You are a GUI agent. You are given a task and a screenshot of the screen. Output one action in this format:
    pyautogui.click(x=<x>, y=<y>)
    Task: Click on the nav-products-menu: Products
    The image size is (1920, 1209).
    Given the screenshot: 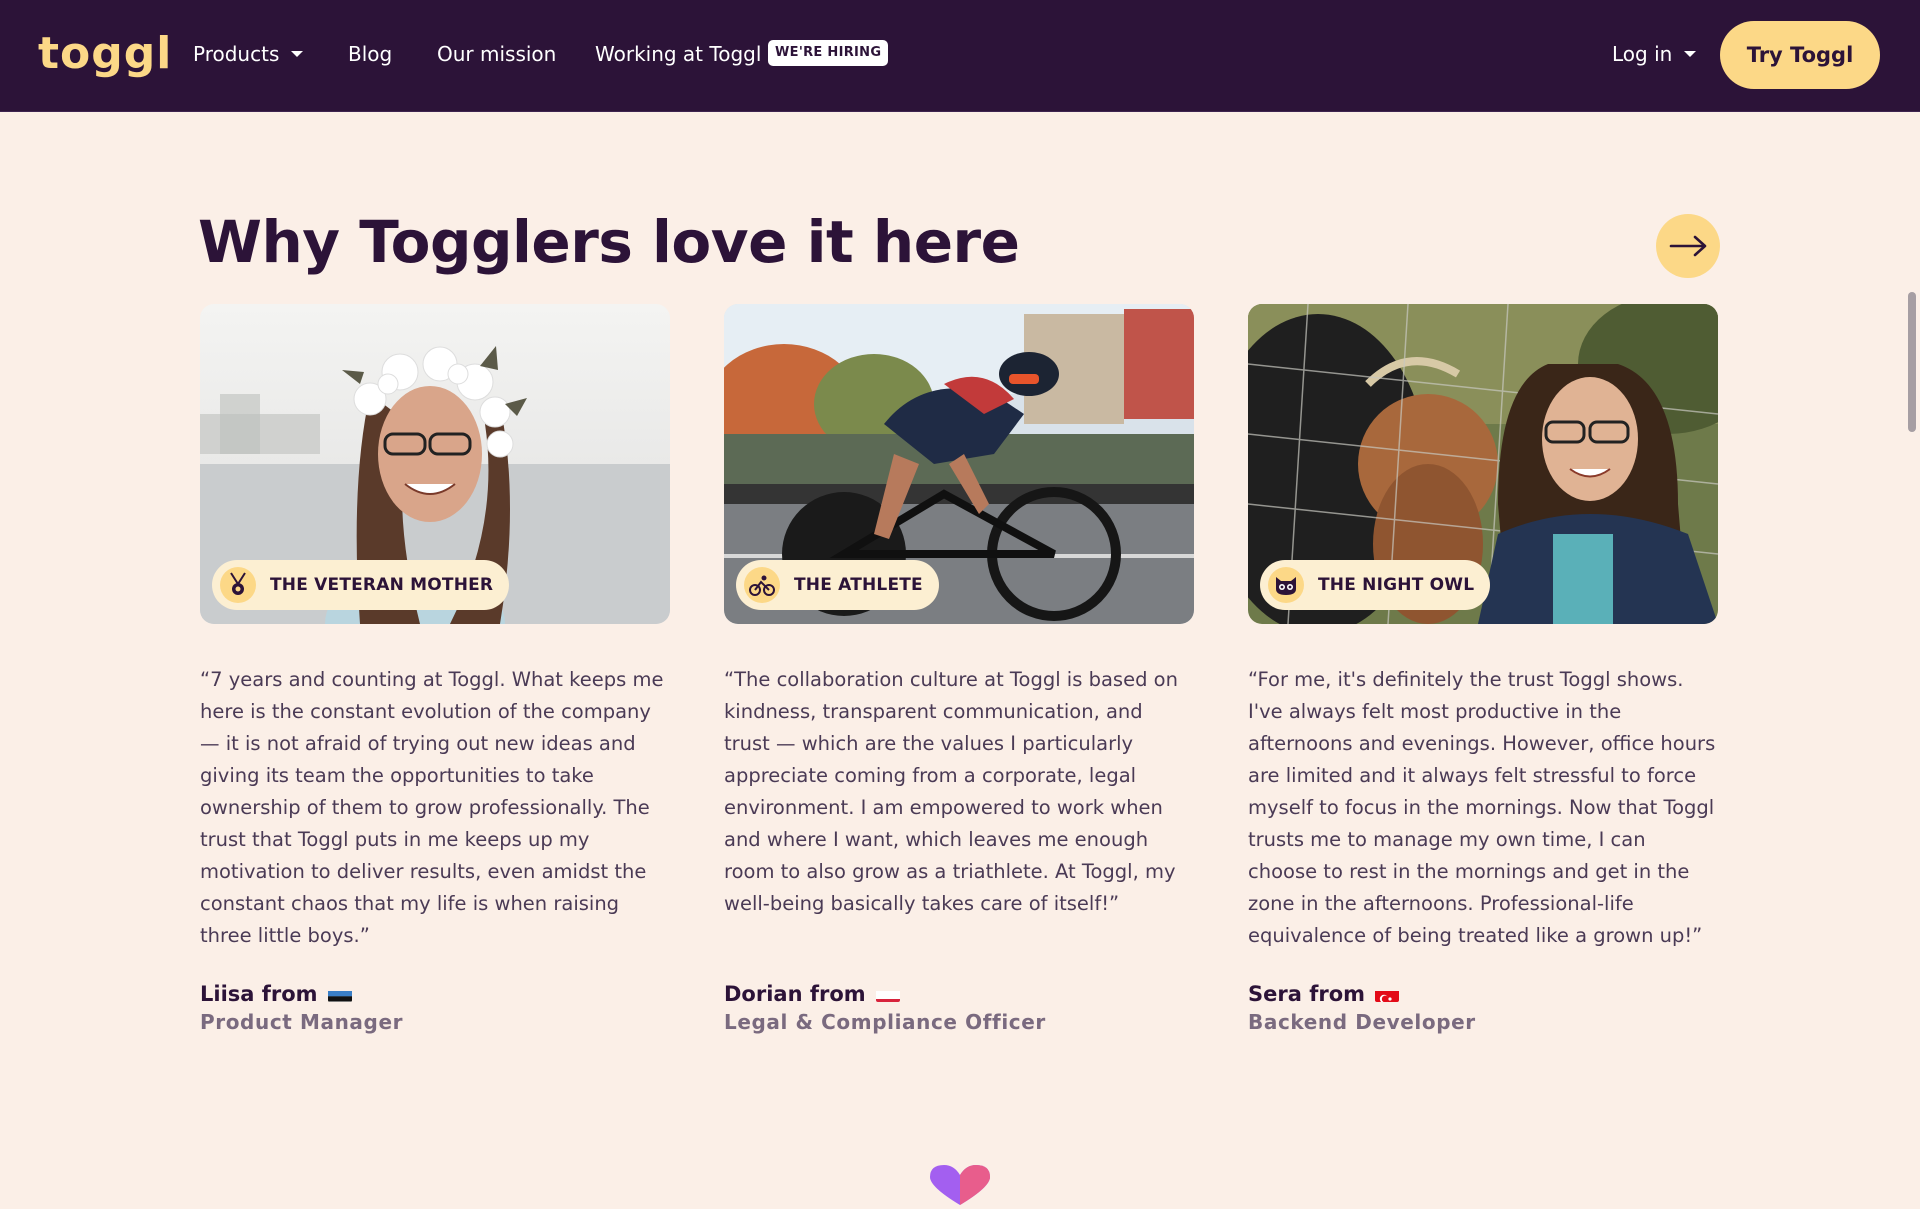 What is the action you would take?
    pyautogui.click(x=248, y=54)
    